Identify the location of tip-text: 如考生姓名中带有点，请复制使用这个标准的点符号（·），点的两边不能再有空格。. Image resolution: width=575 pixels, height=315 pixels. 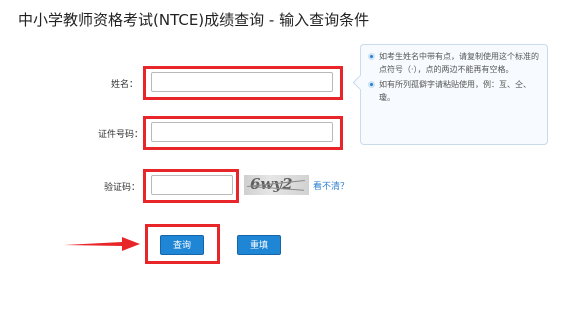
(459, 63).